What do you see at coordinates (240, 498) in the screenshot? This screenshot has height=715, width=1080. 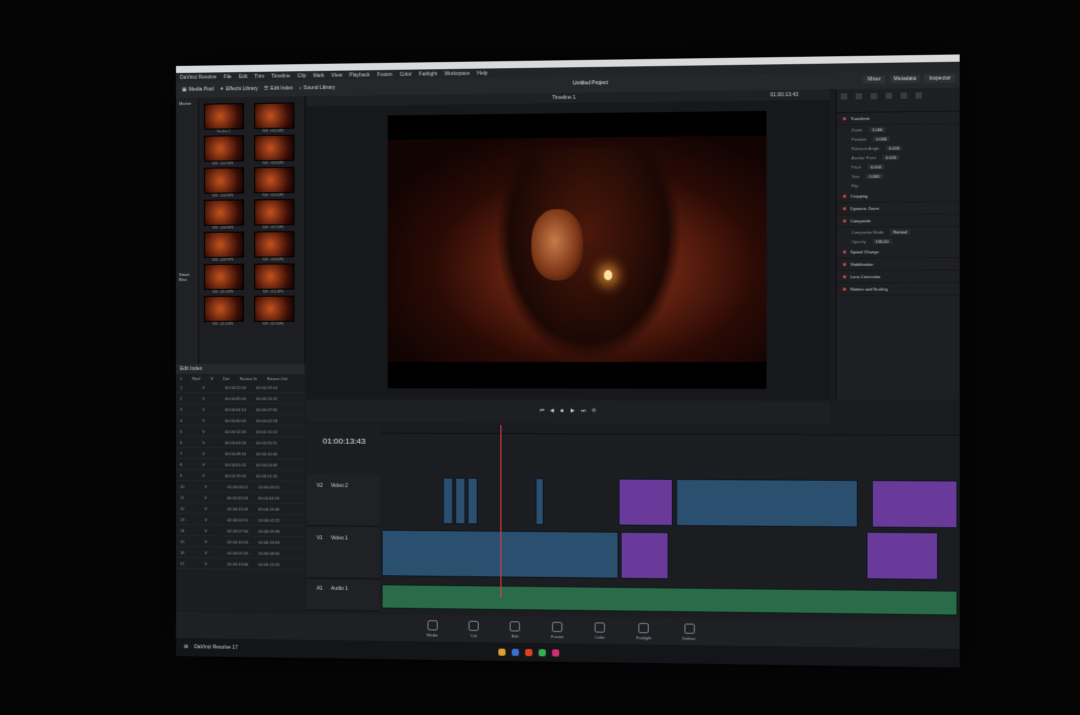 I see `table-row: 11 V 00:00:02:00 00:00:03:19` at bounding box center [240, 498].